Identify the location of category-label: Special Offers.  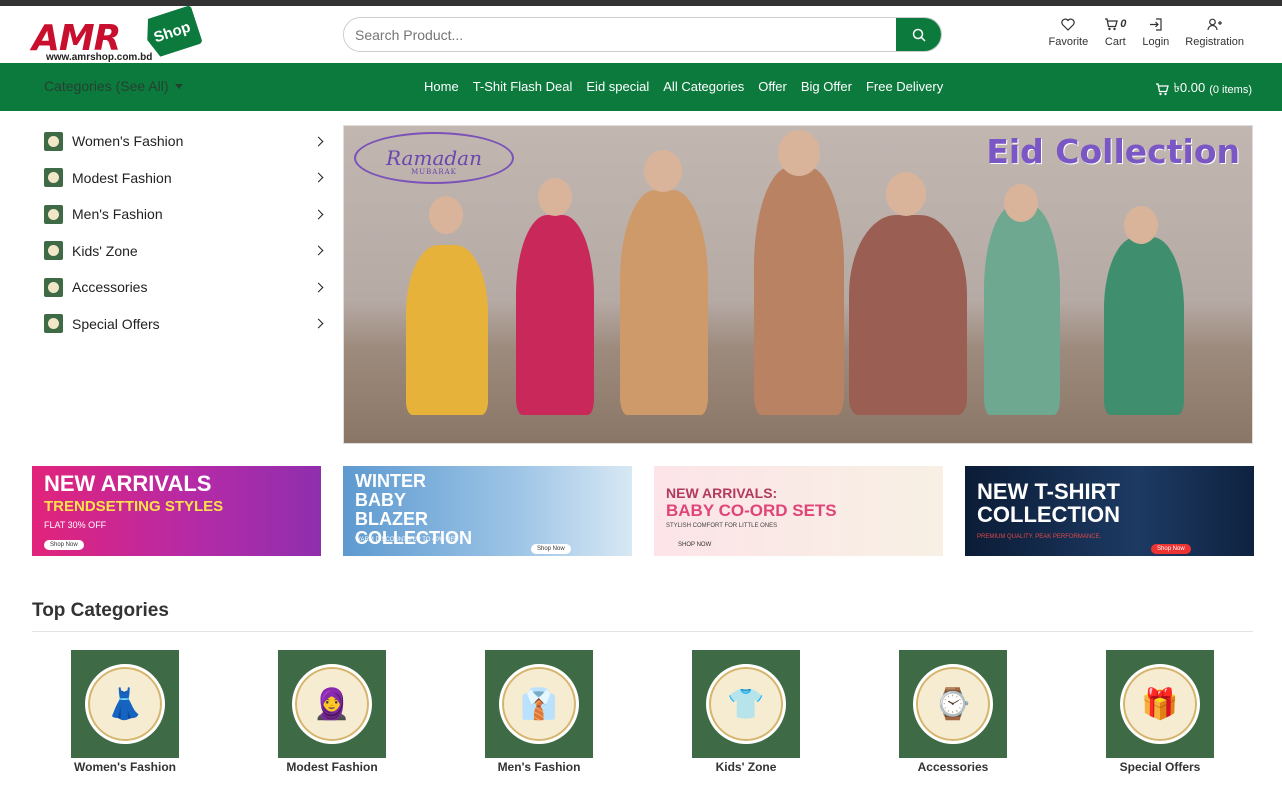
(1160, 767).